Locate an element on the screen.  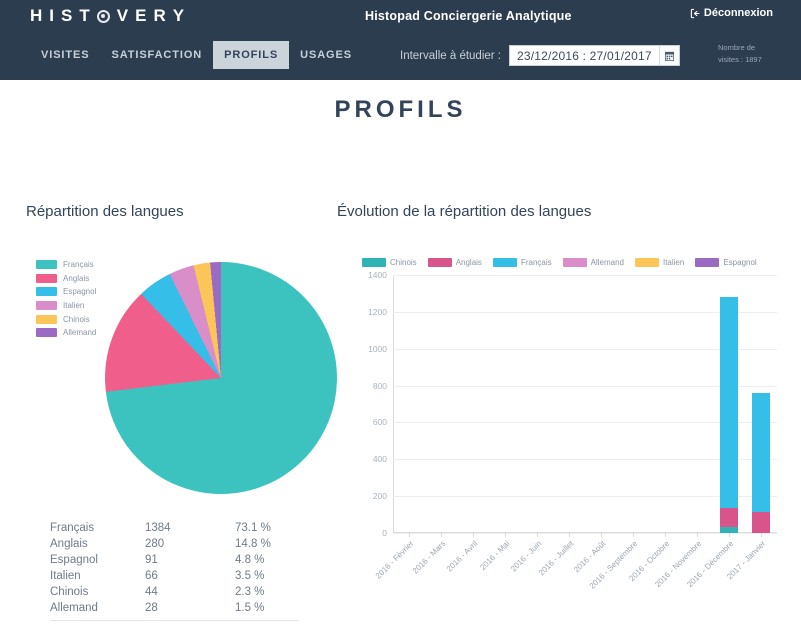
table-cell-language: Espagnol is located at coordinates (74, 560).